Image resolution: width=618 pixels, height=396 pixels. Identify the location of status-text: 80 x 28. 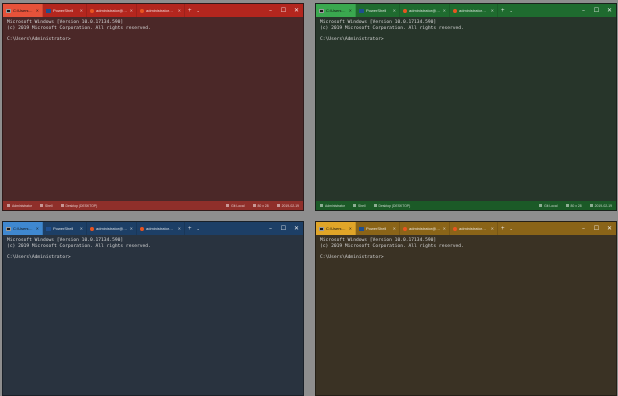
(576, 205).